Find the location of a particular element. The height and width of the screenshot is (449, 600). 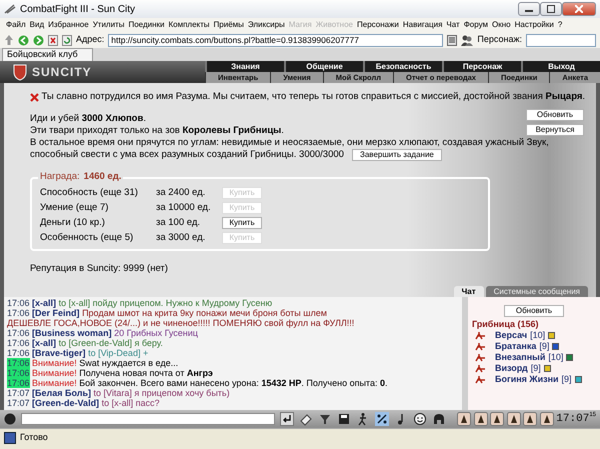

chat-message: 20 Грибных Гусениц is located at coordinates (156, 333).